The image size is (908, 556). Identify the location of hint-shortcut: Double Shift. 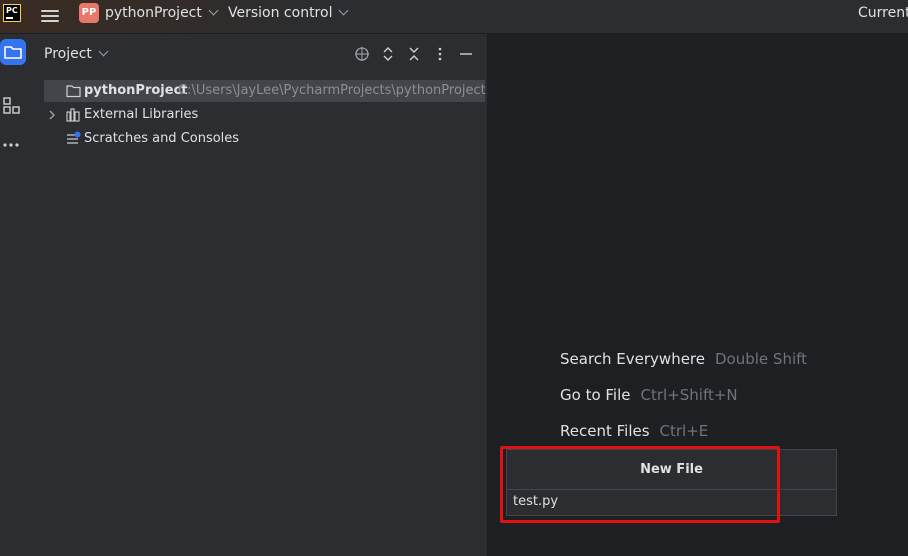
(761, 359).